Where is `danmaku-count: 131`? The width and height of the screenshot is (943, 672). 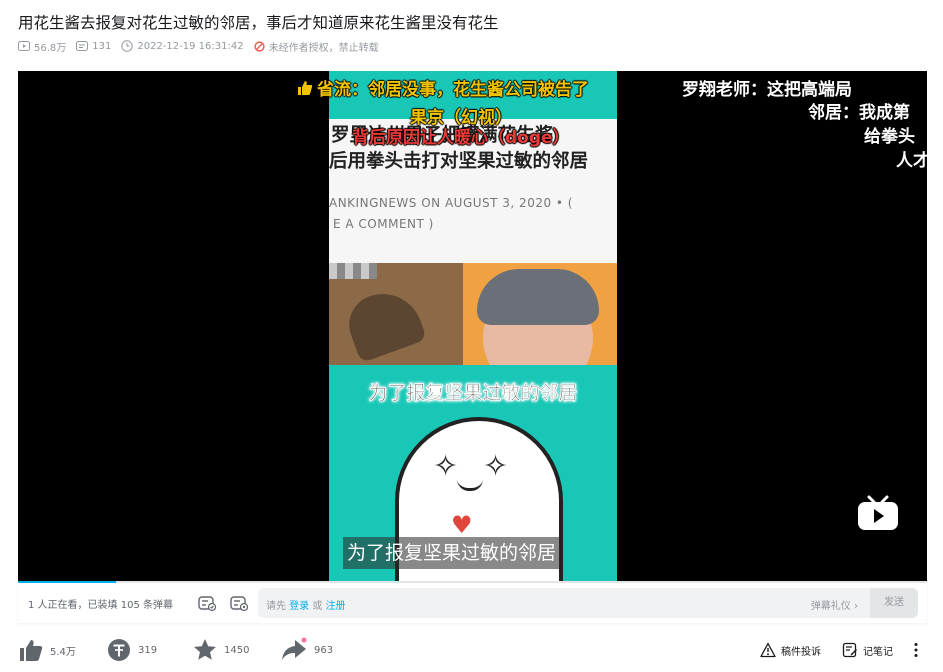
danmaku-count: 131 is located at coordinates (102, 46).